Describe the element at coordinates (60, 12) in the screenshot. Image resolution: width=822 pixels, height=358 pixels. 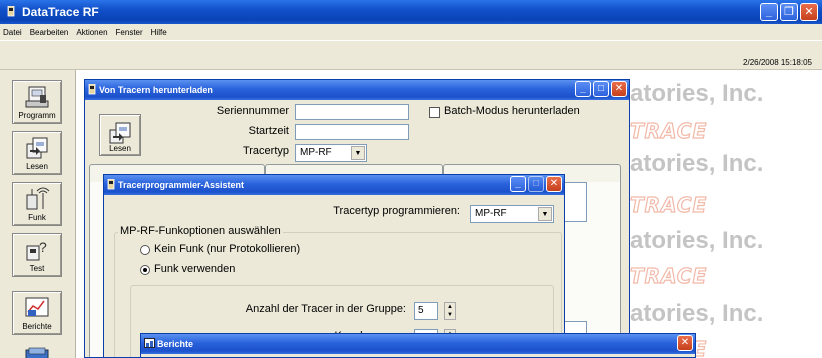
I see `app-title: DataTrace RF` at that location.